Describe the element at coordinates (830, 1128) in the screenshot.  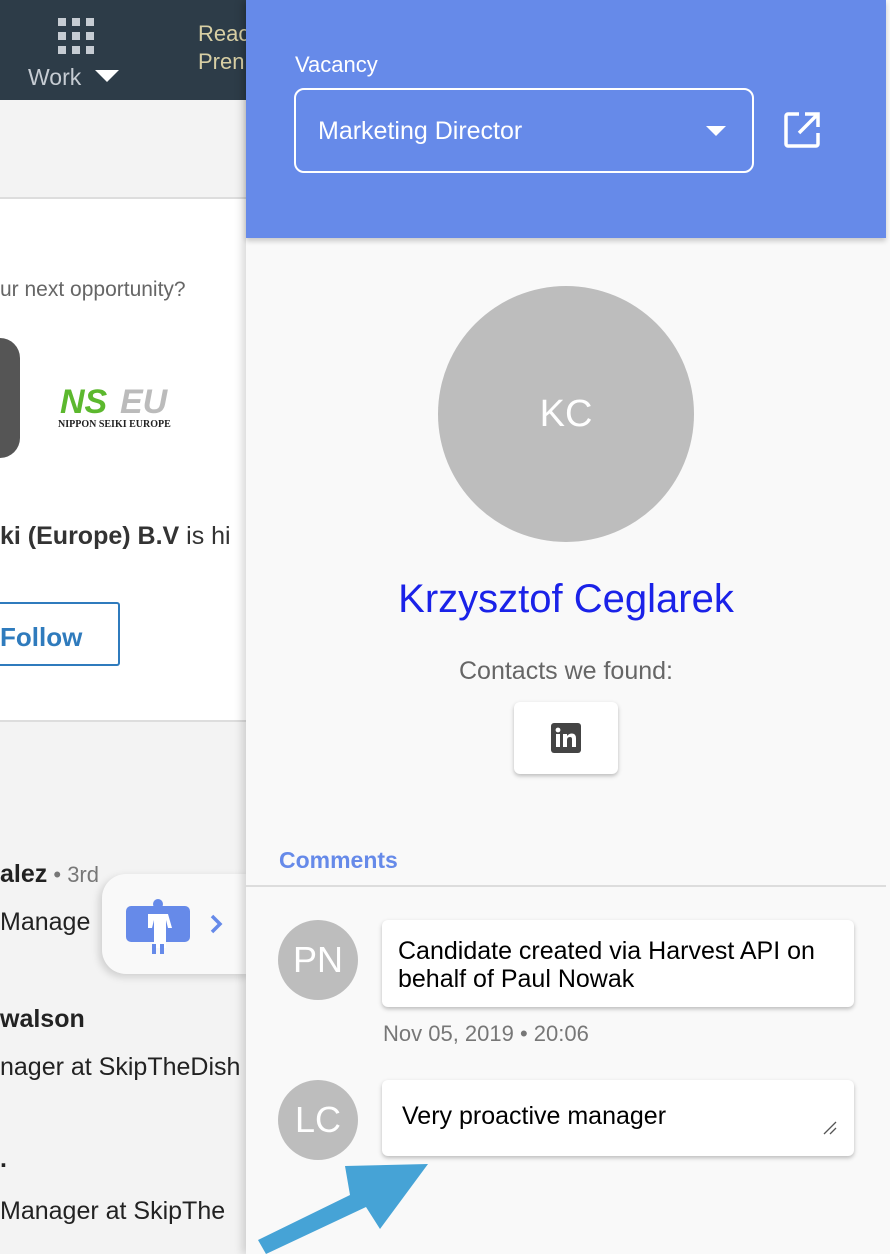
I see `resize-handle-icon` at that location.